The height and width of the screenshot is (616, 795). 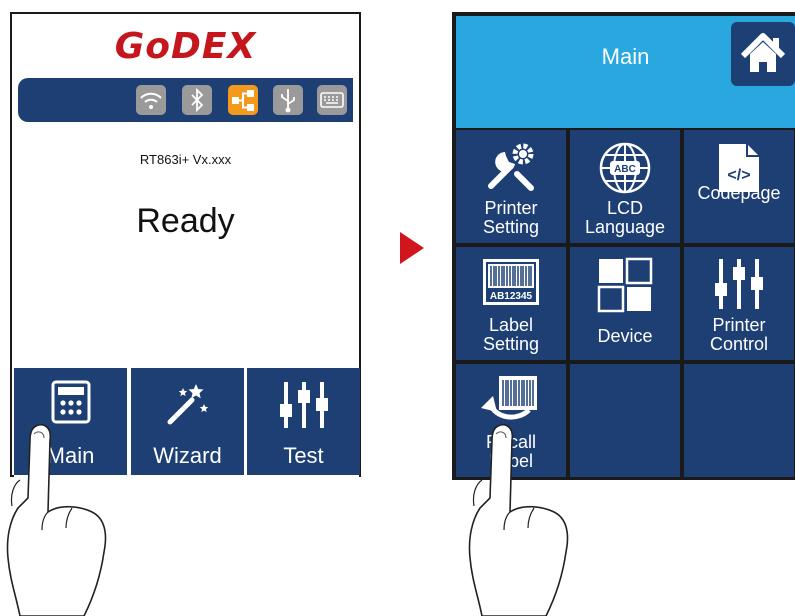 I want to click on printer-setting-item: Printer Setting, so click(x=511, y=186).